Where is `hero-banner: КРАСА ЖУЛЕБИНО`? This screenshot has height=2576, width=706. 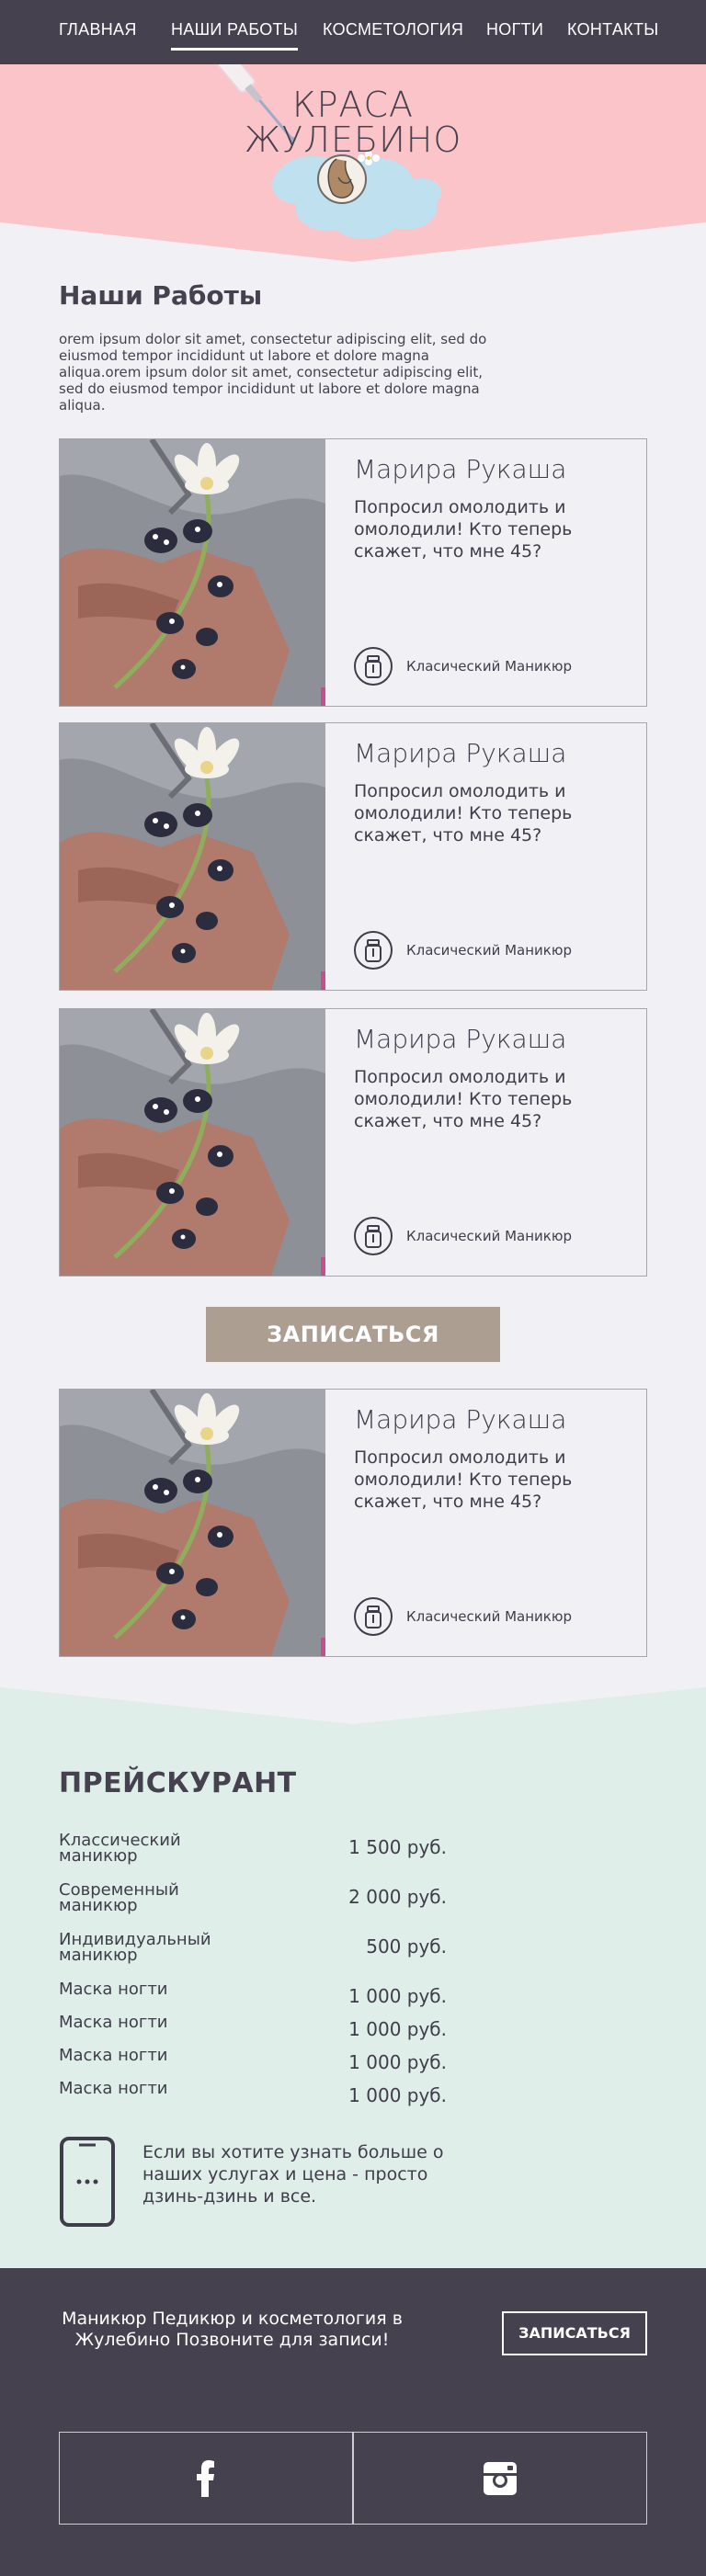 hero-banner: КРАСА ЖУЛЕБИНО is located at coordinates (353, 163).